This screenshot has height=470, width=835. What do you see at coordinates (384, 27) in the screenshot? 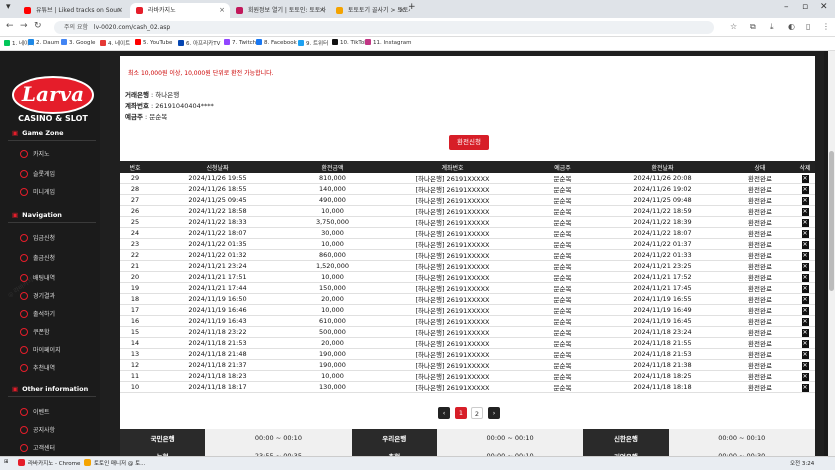
I see `url-input: 주의 요함 lv-0020.com/cash_02.asp` at bounding box center [384, 27].